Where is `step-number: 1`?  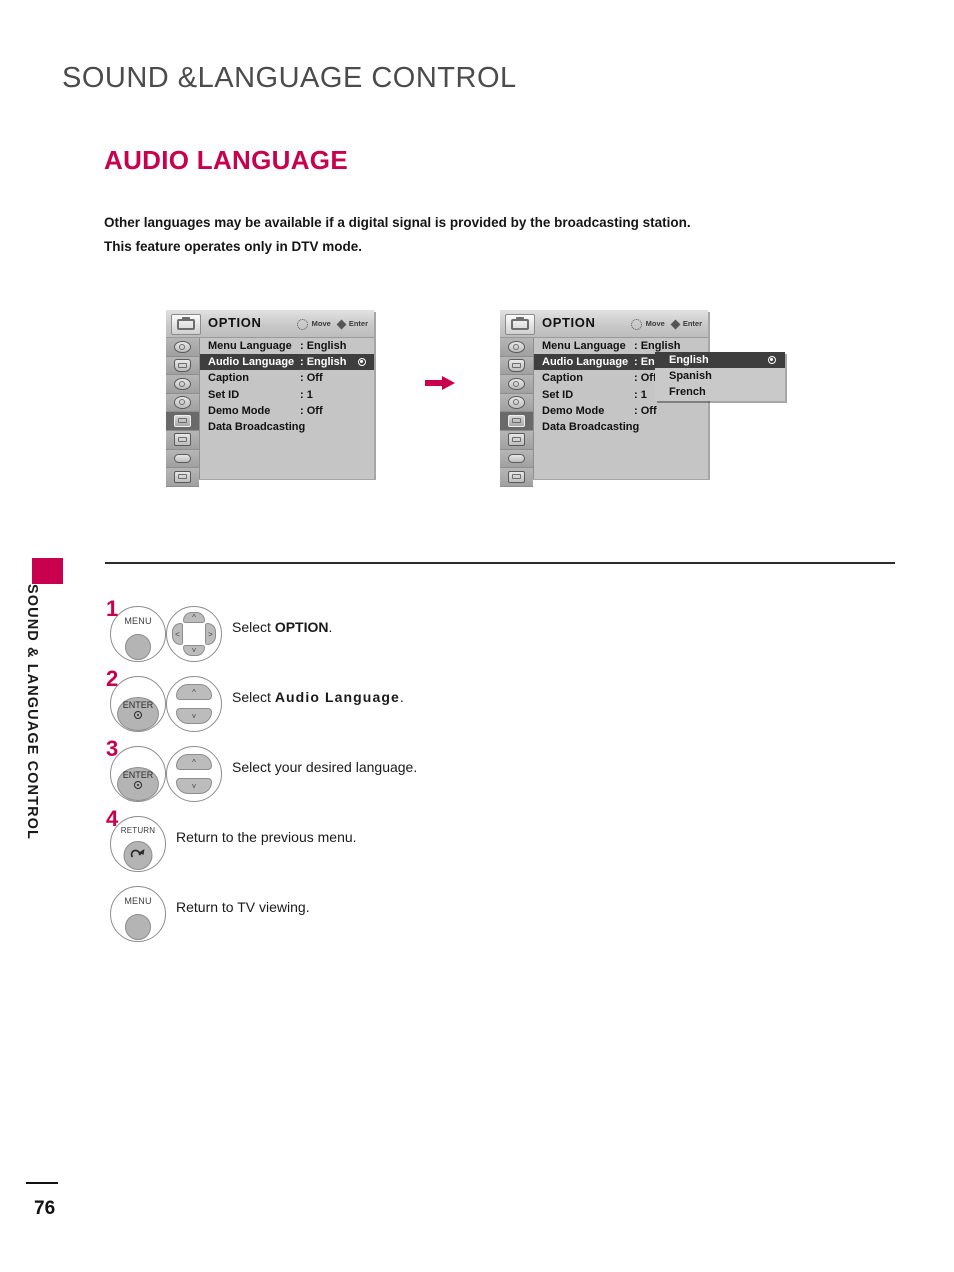
step-number: 1 is located at coordinates (112, 608).